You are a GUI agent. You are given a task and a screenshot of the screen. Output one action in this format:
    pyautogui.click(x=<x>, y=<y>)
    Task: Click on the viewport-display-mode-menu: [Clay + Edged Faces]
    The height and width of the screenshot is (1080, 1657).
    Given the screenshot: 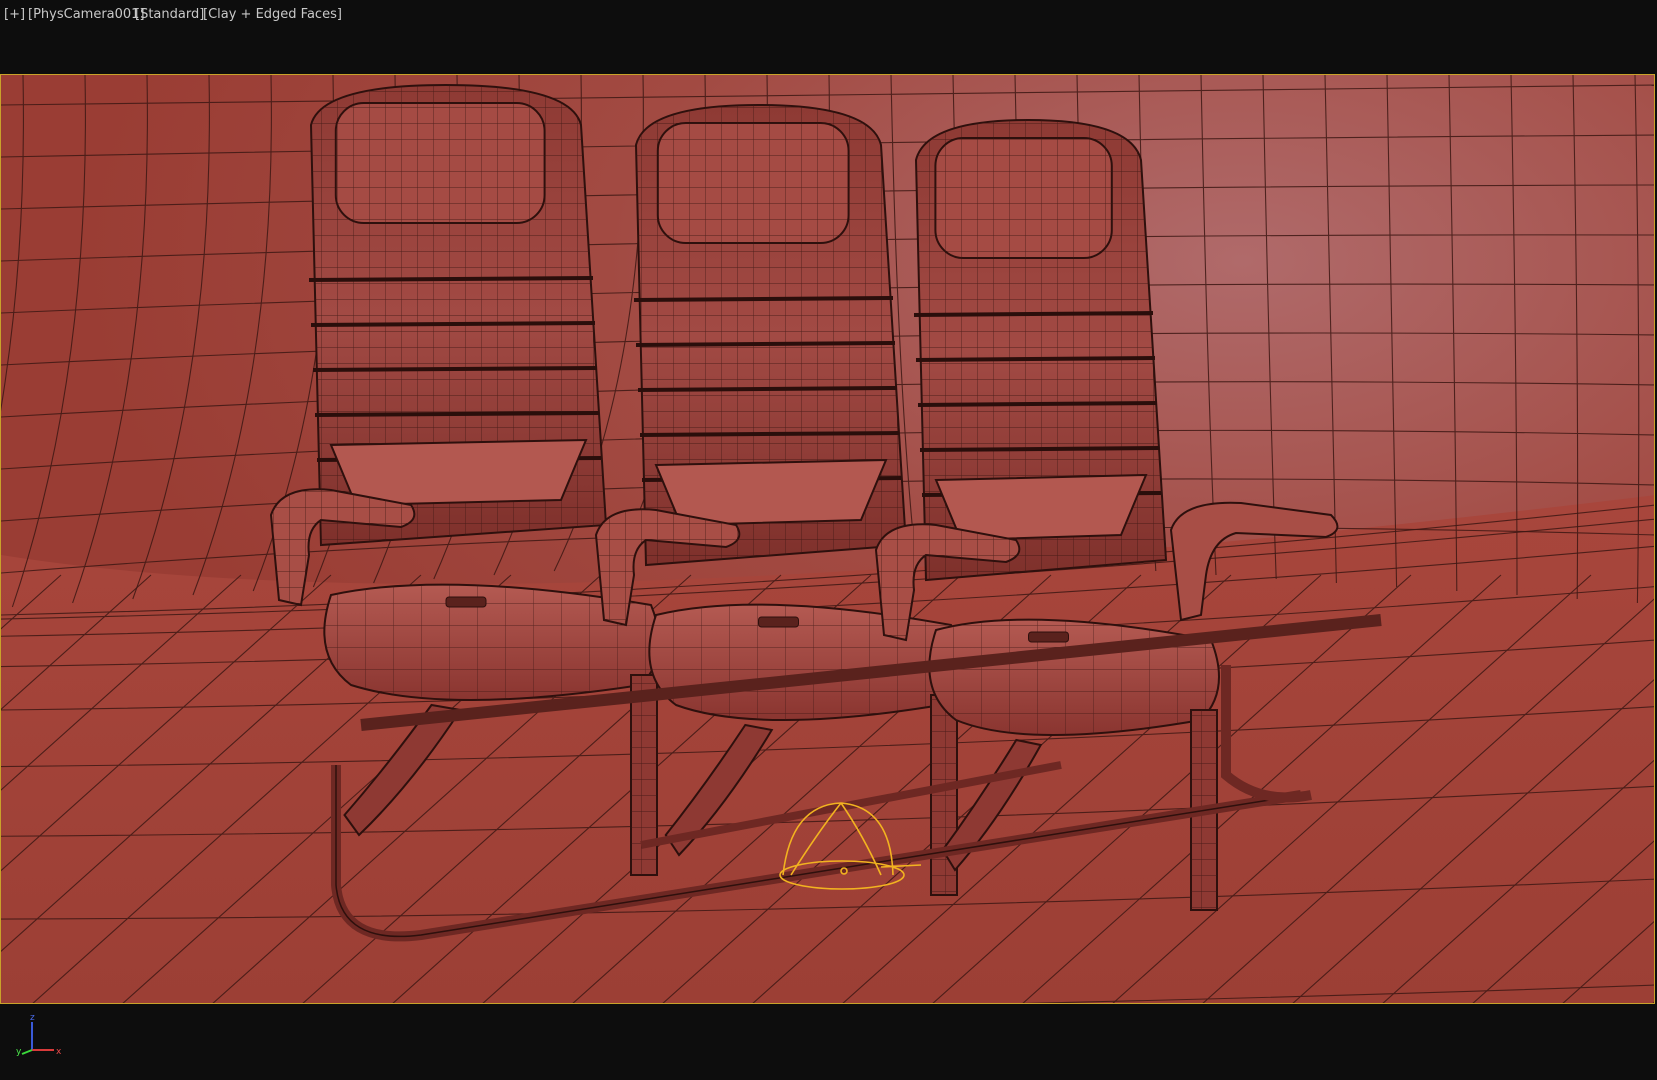 What is the action you would take?
    pyautogui.click(x=272, y=14)
    